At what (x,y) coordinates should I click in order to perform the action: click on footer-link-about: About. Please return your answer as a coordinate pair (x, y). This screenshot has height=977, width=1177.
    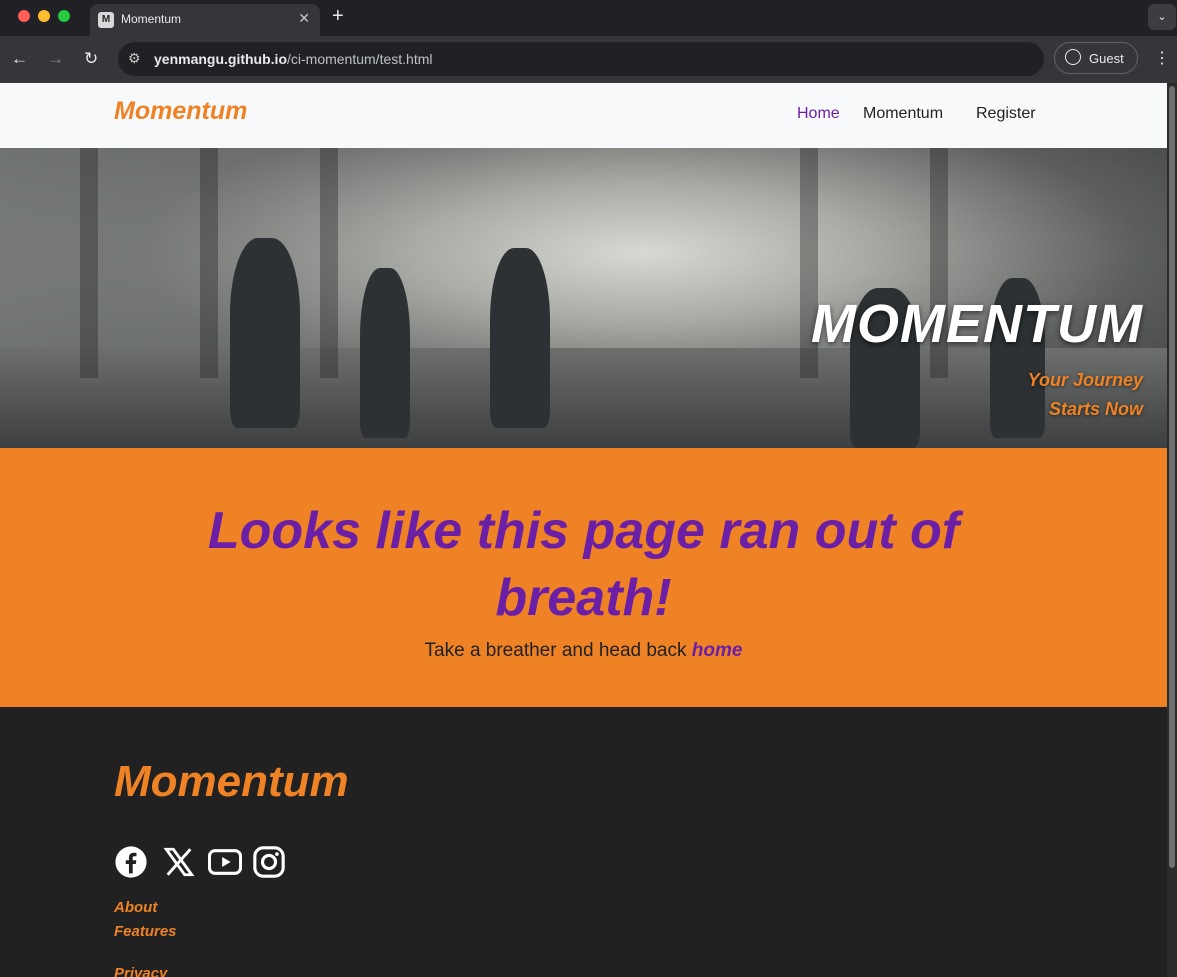
    Looking at the image, I should click on (135, 907).